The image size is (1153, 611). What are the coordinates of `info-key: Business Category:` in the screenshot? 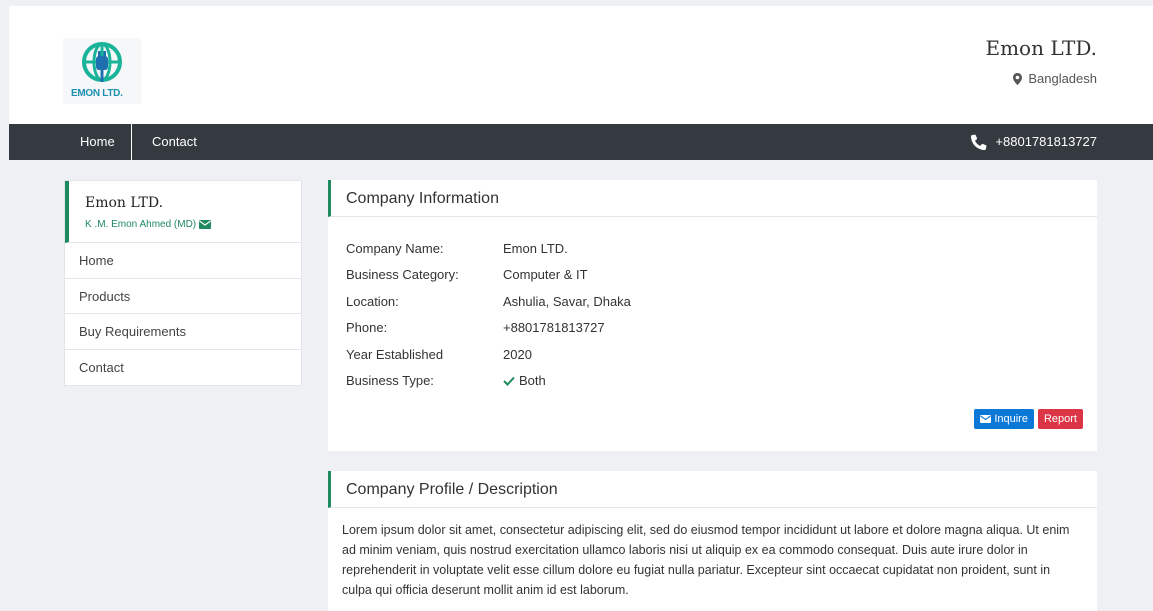 It's located at (402, 275).